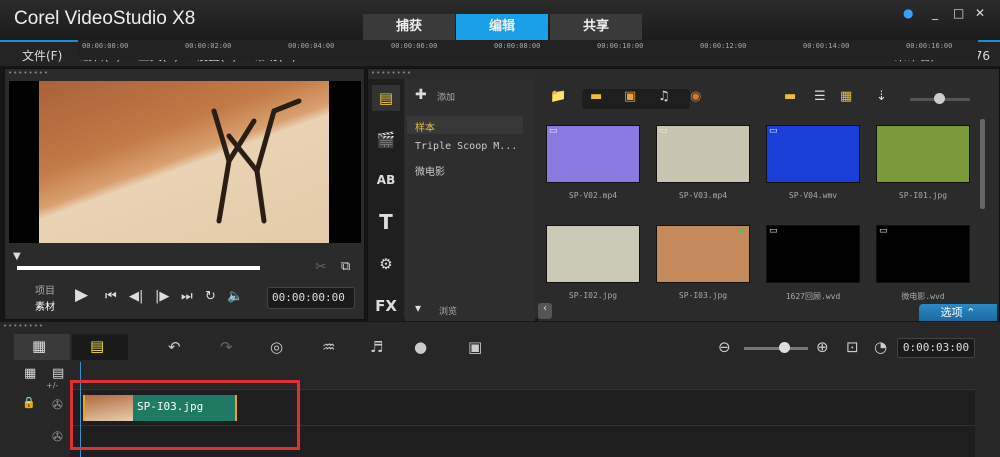  What do you see at coordinates (386, 222) in the screenshot?
I see `title-icon: T` at bounding box center [386, 222].